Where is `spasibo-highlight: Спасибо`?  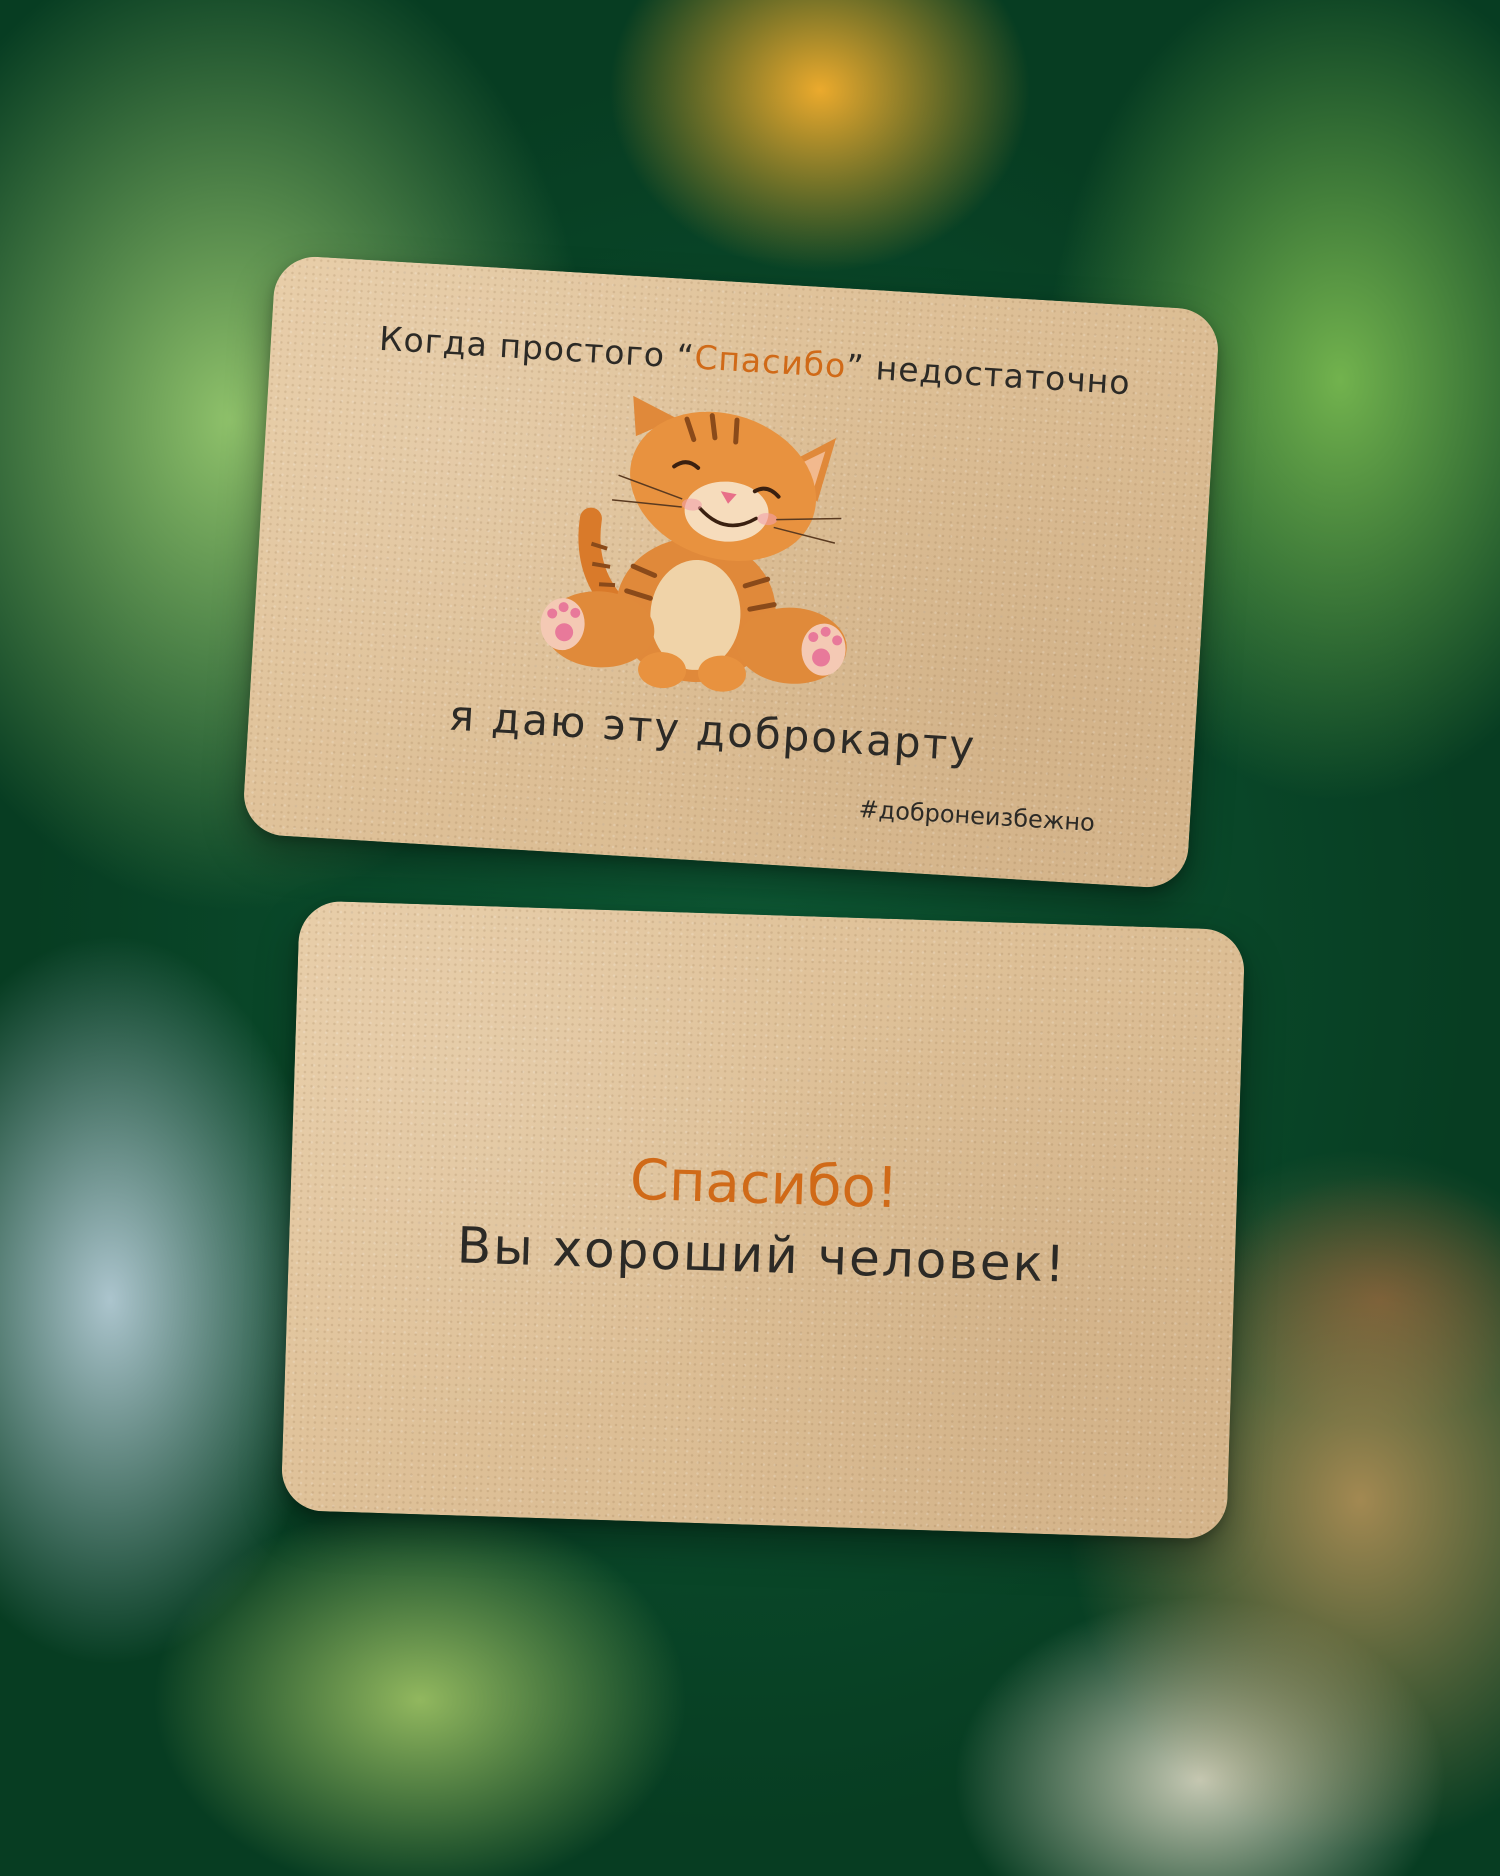 spasibo-highlight: Спасибо is located at coordinates (770, 361).